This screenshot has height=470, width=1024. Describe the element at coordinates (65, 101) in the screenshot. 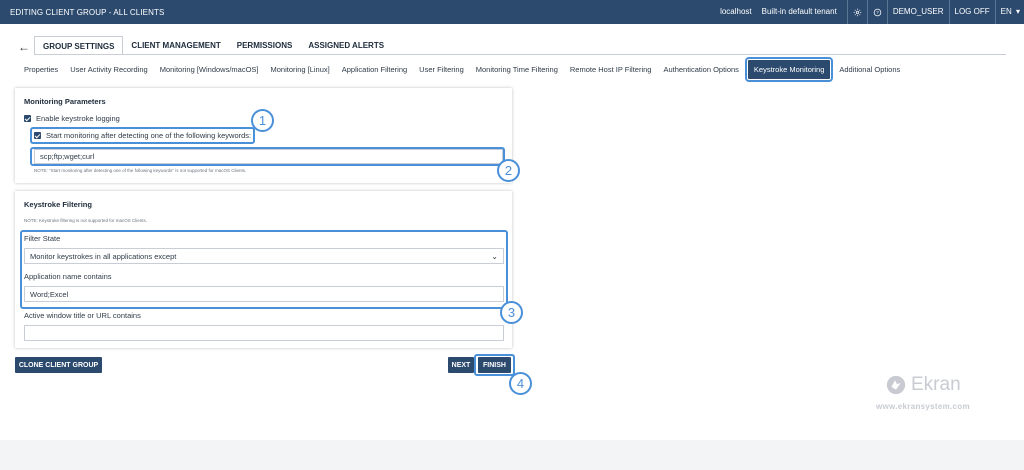

I see `monitoring-parameters-title: Monitoring Parameters` at that location.